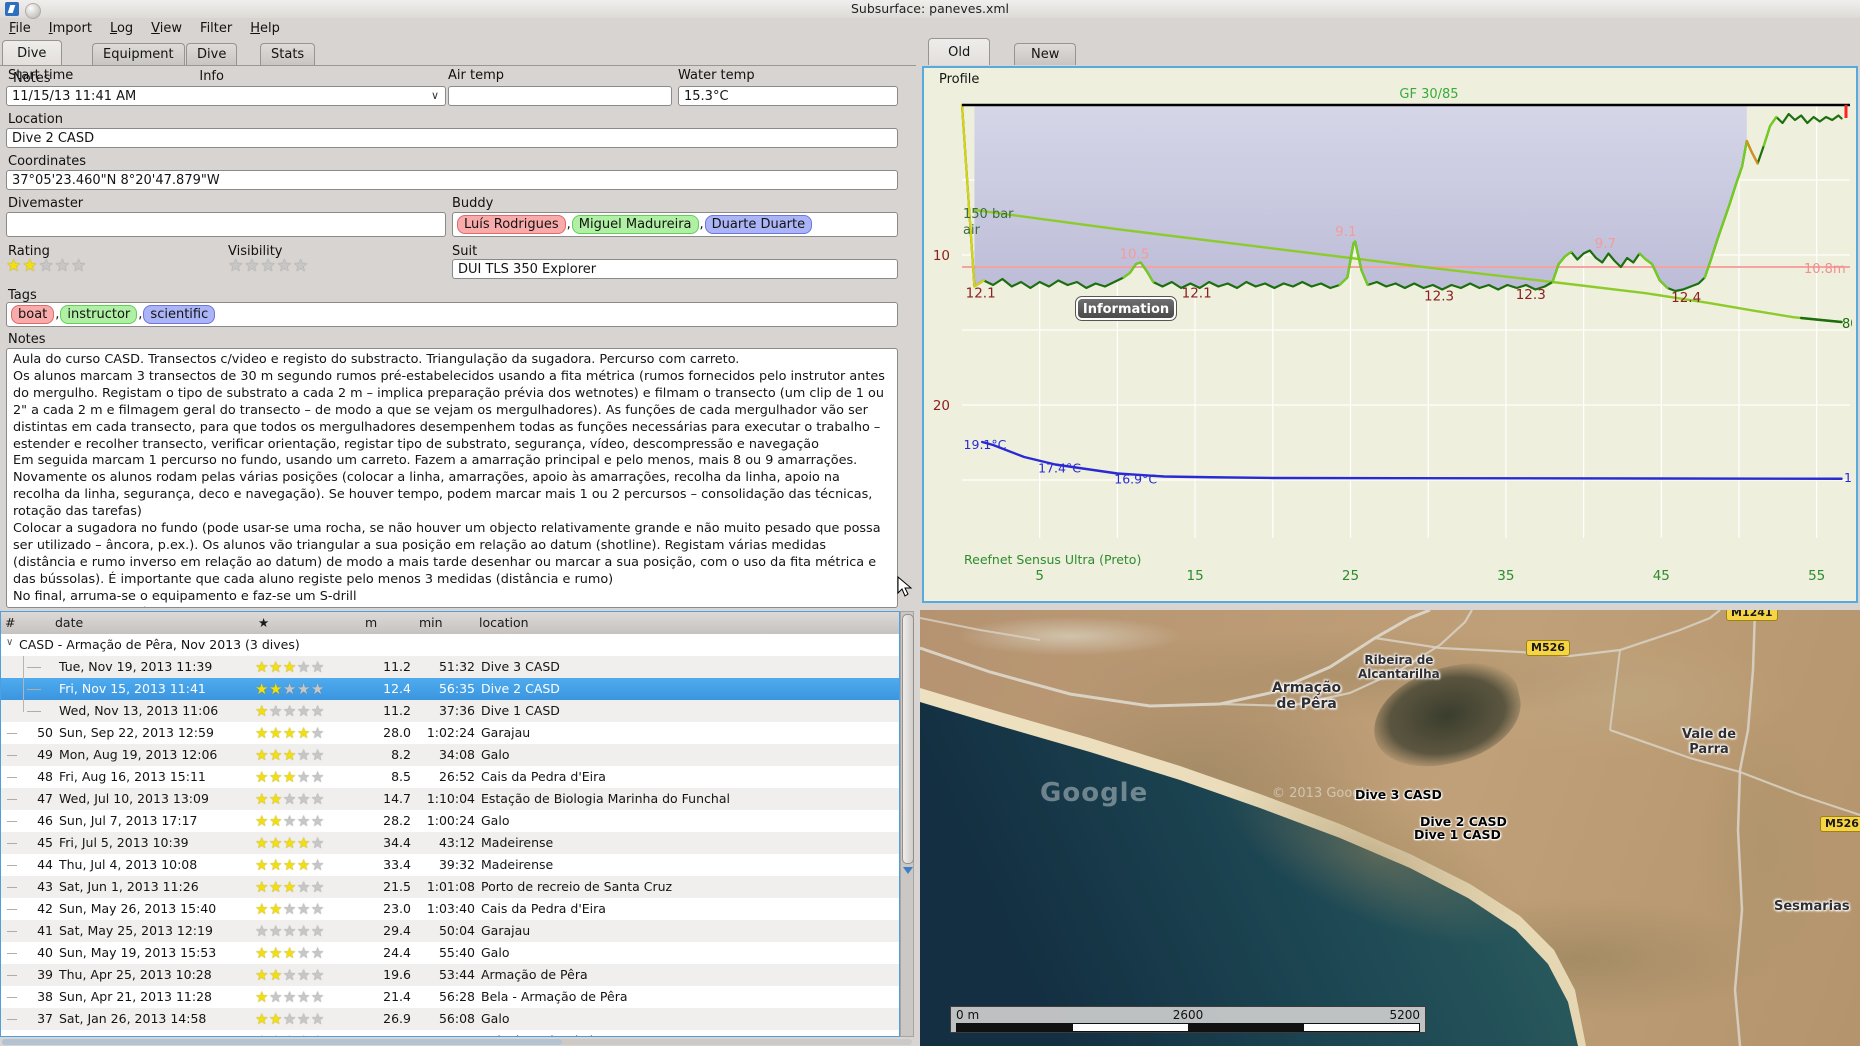  I want to click on water-temp-input: 15.3°C, so click(788, 96).